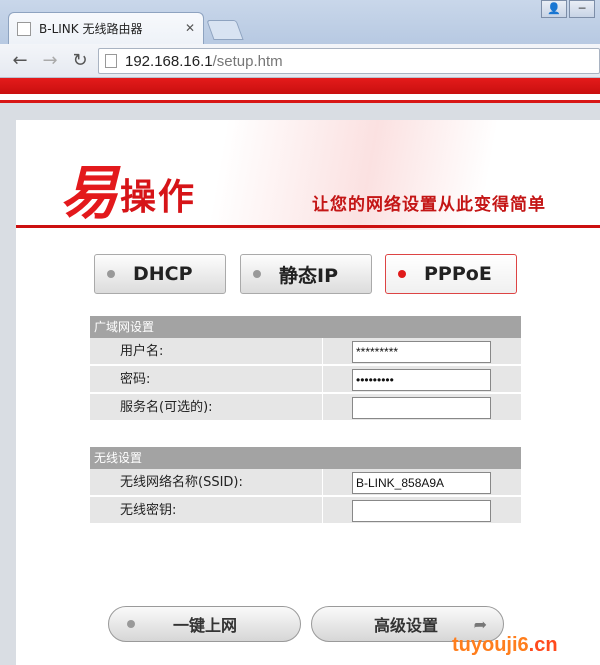 This screenshot has width=600, height=665. What do you see at coordinates (181, 482) in the screenshot?
I see `ssid-label: 无线网络名称(SSID):` at bounding box center [181, 482].